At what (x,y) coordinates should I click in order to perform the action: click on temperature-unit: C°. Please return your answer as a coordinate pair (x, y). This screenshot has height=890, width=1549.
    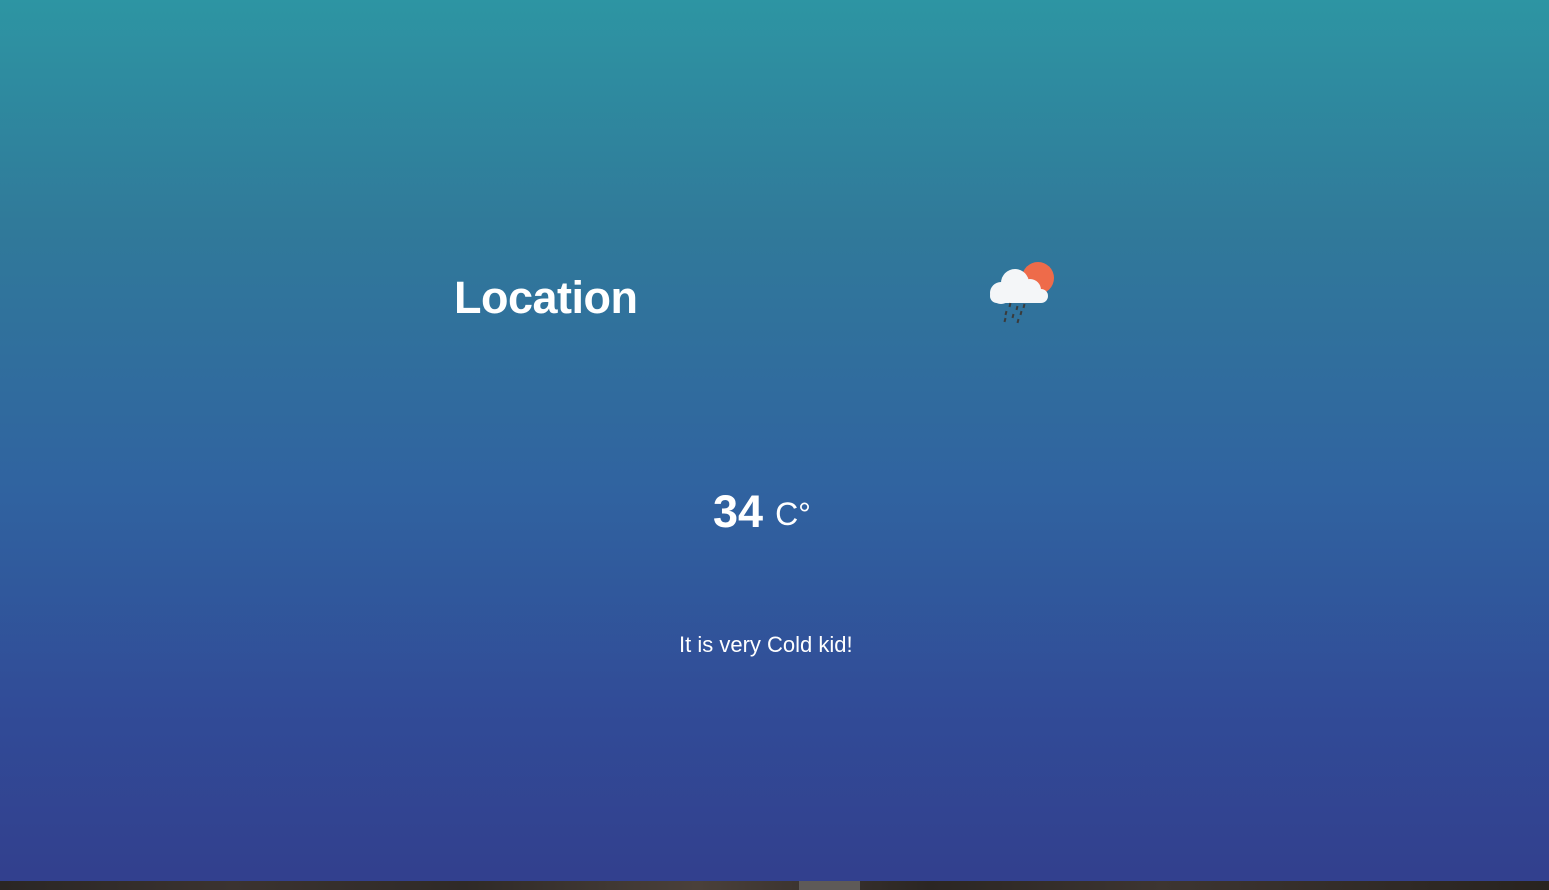
    Looking at the image, I should click on (793, 514).